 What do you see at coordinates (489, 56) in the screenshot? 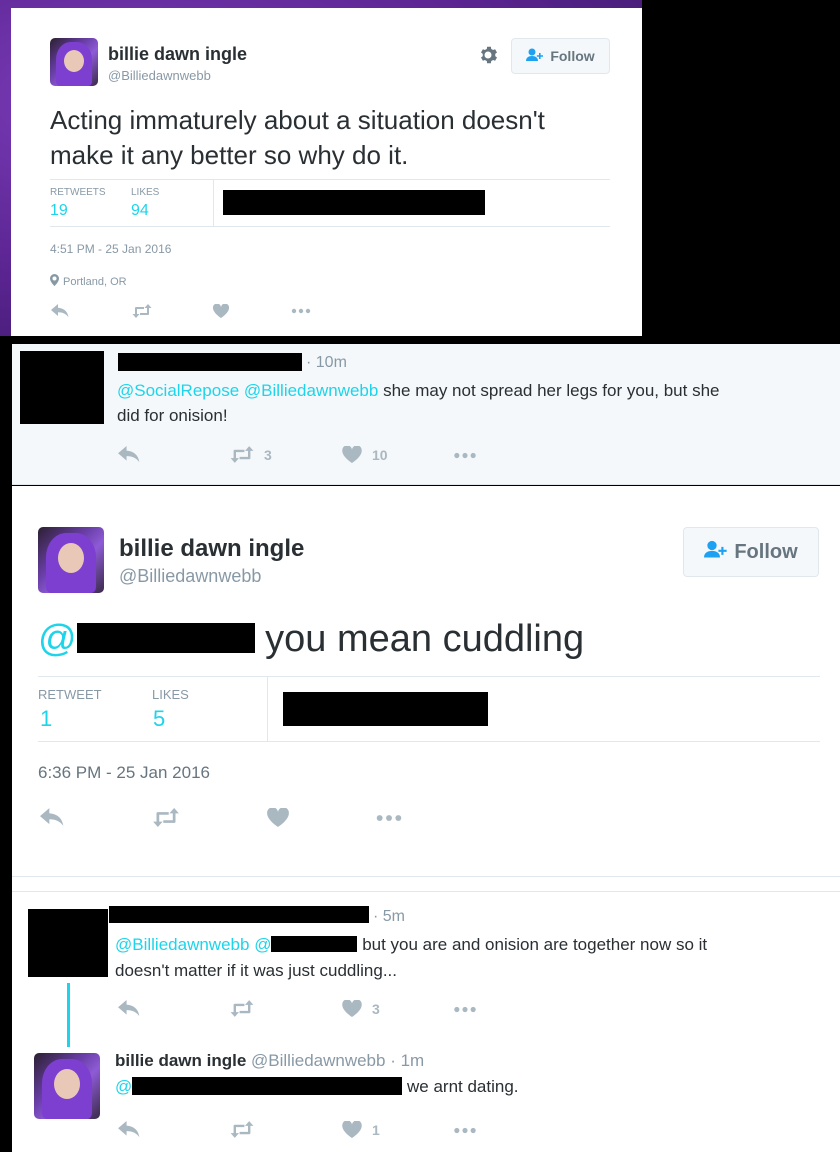
I see `gear-icon` at bounding box center [489, 56].